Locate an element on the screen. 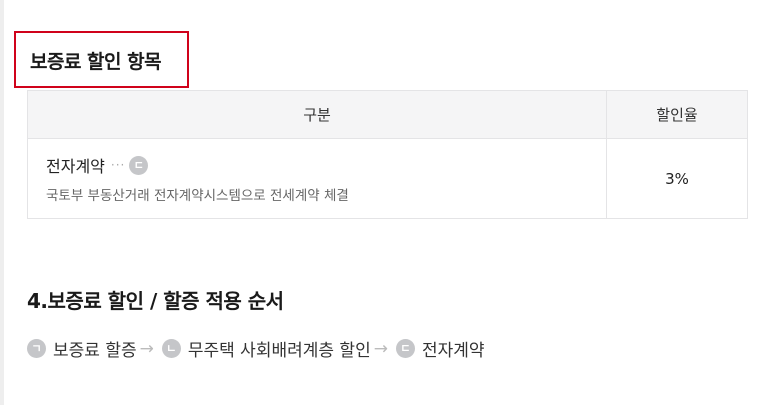 This screenshot has width=761, height=405. order-steps: ㄱ 보증료 할증 → ㄴ 무주택 사회배려계층 할인 → ㄷ 전자계약 is located at coordinates (256, 348).